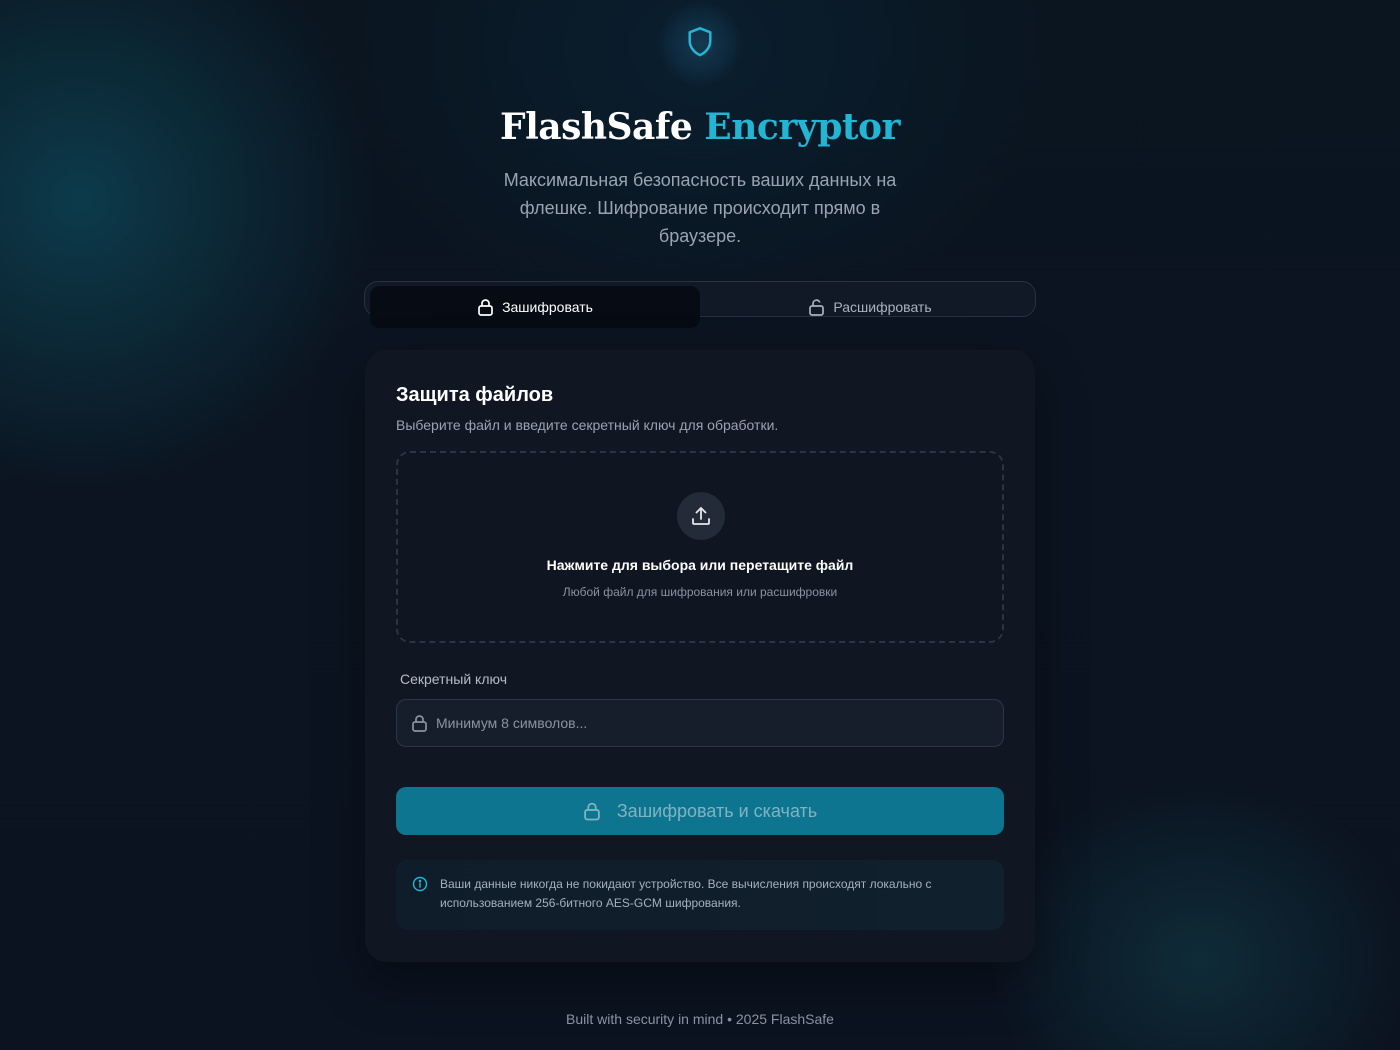 The width and height of the screenshot is (1400, 1050). Describe the element at coordinates (700, 565) in the screenshot. I see `dropzone-main-text: Нажмите для выбора или перетащите файл` at that location.